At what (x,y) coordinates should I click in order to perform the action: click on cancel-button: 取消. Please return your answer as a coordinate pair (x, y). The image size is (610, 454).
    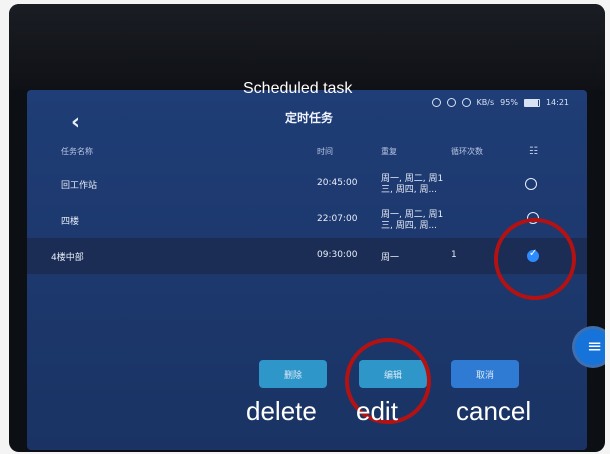
    Looking at the image, I should click on (485, 374).